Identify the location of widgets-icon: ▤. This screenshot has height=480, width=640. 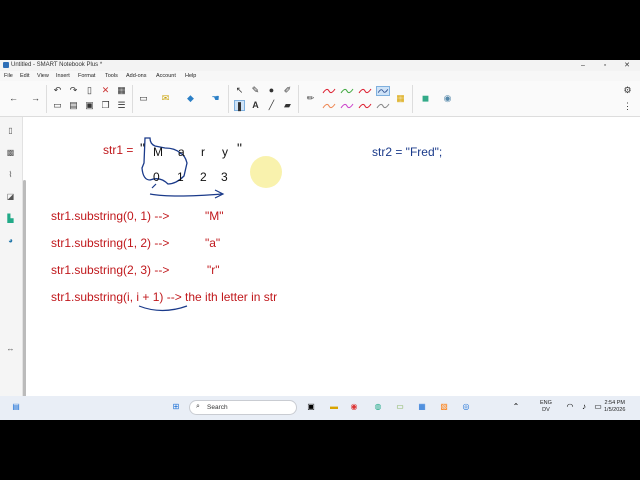
(16, 407).